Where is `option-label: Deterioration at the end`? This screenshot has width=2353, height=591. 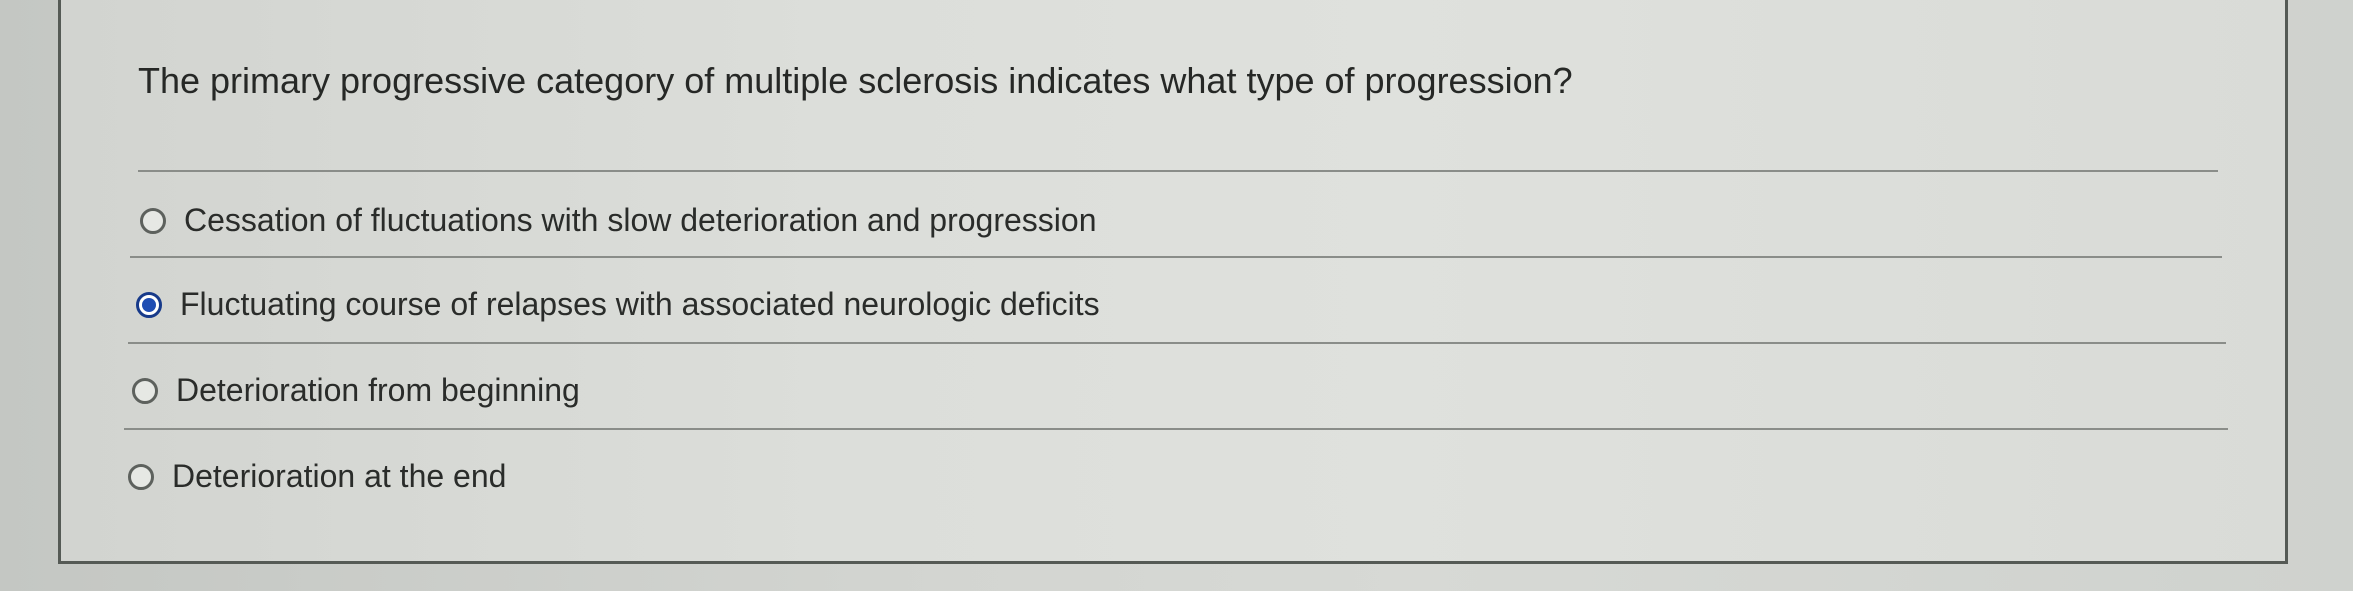 option-label: Deterioration at the end is located at coordinates (339, 476).